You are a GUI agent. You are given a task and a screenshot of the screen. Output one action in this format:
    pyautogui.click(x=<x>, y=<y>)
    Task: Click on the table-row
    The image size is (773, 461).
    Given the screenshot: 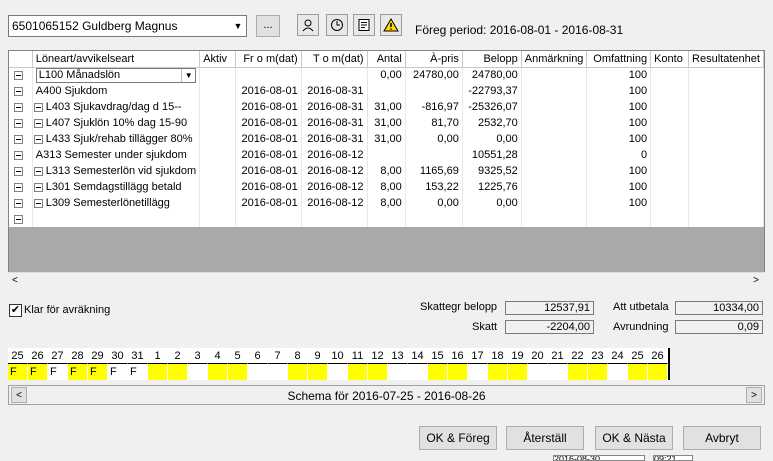 What is the action you would take?
    pyautogui.click(x=386, y=219)
    